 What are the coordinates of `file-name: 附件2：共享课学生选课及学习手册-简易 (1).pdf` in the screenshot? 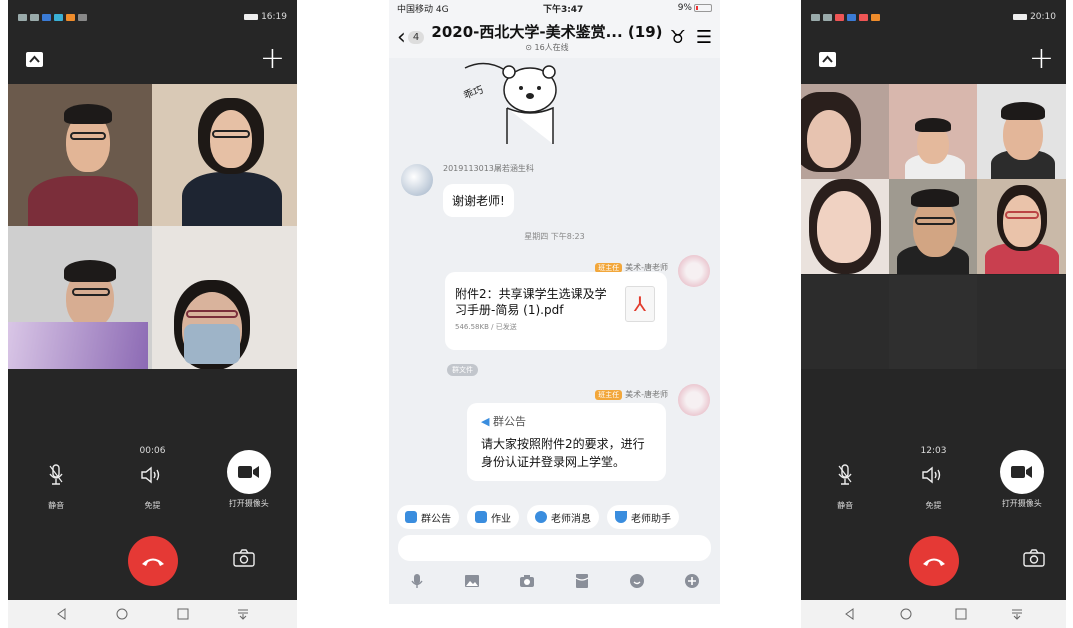 It's located at (531, 302).